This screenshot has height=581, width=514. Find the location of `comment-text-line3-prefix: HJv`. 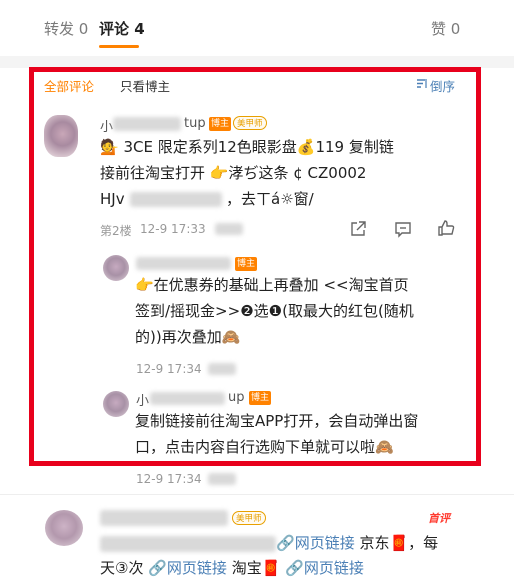

comment-text-line3-prefix: HJv is located at coordinates (112, 199).